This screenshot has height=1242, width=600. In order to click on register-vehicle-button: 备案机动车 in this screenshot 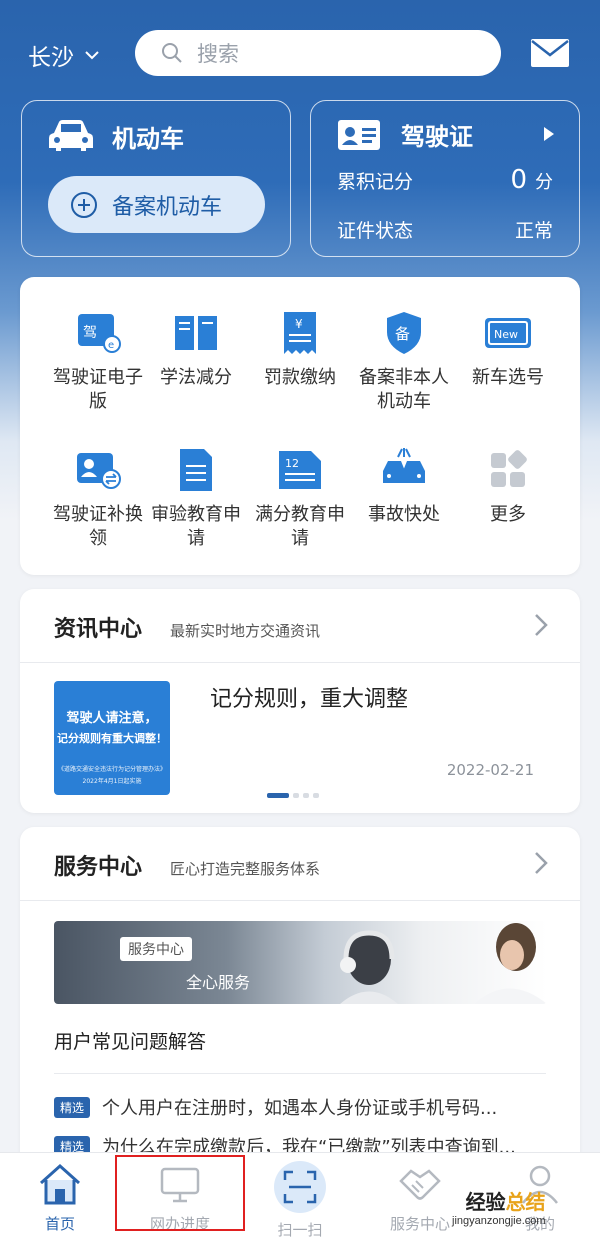, I will do `click(156, 204)`.